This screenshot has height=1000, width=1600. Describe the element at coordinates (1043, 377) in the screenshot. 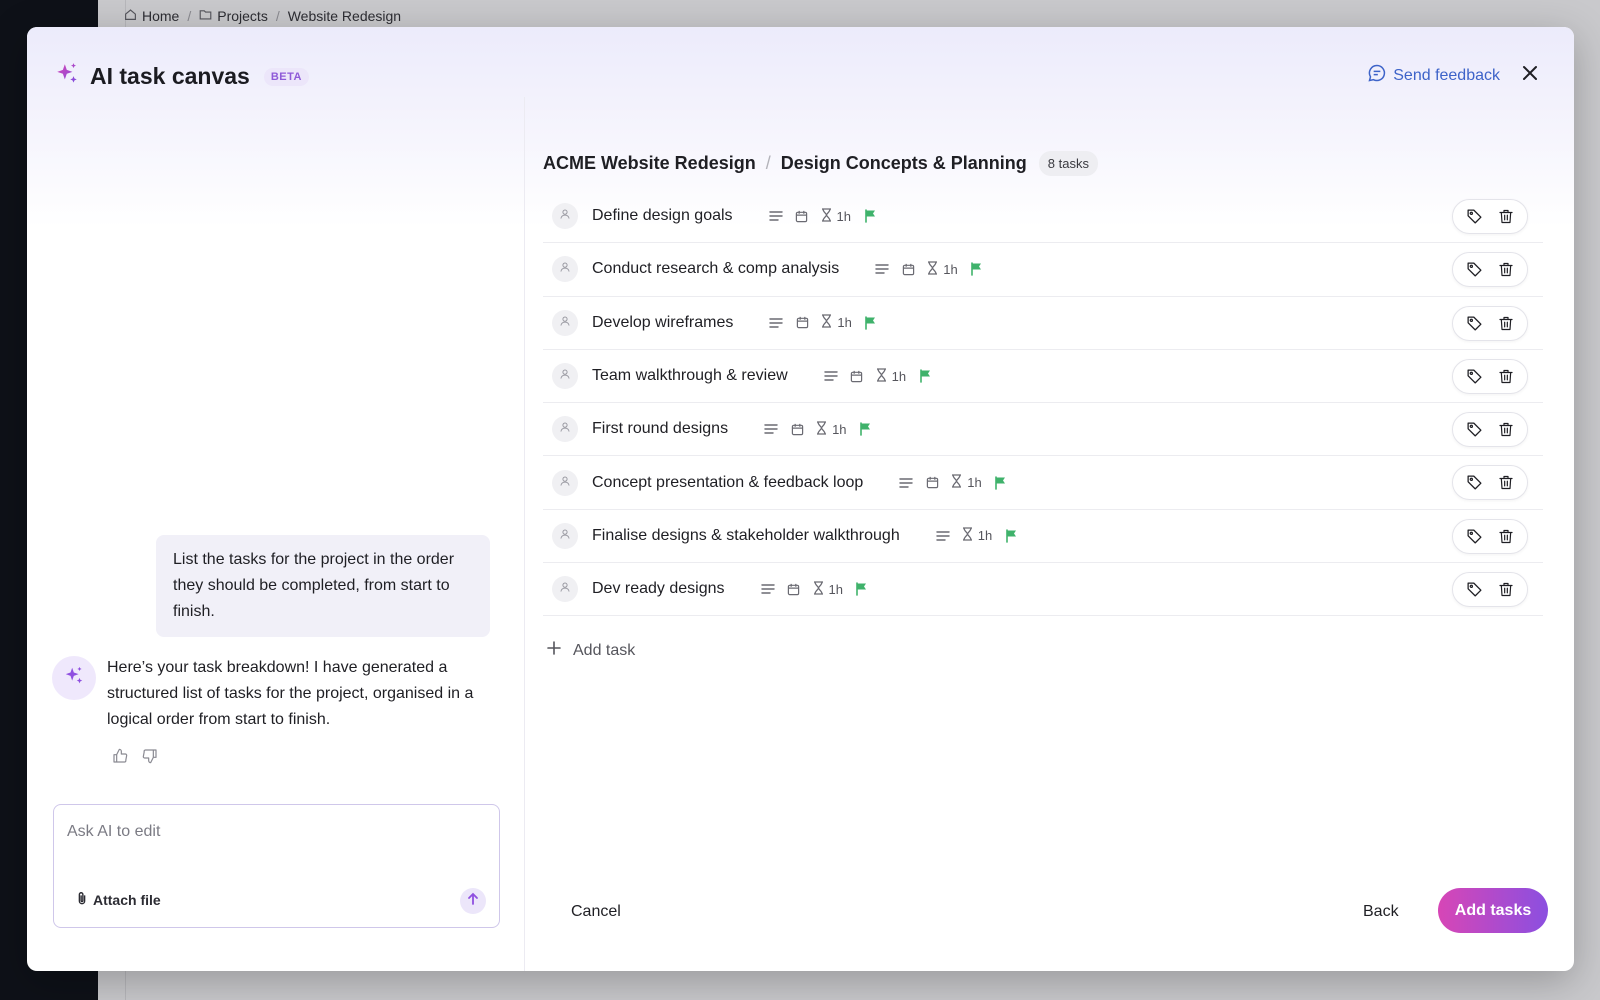

I see `task-row: Team walkthrough & review 1h` at that location.